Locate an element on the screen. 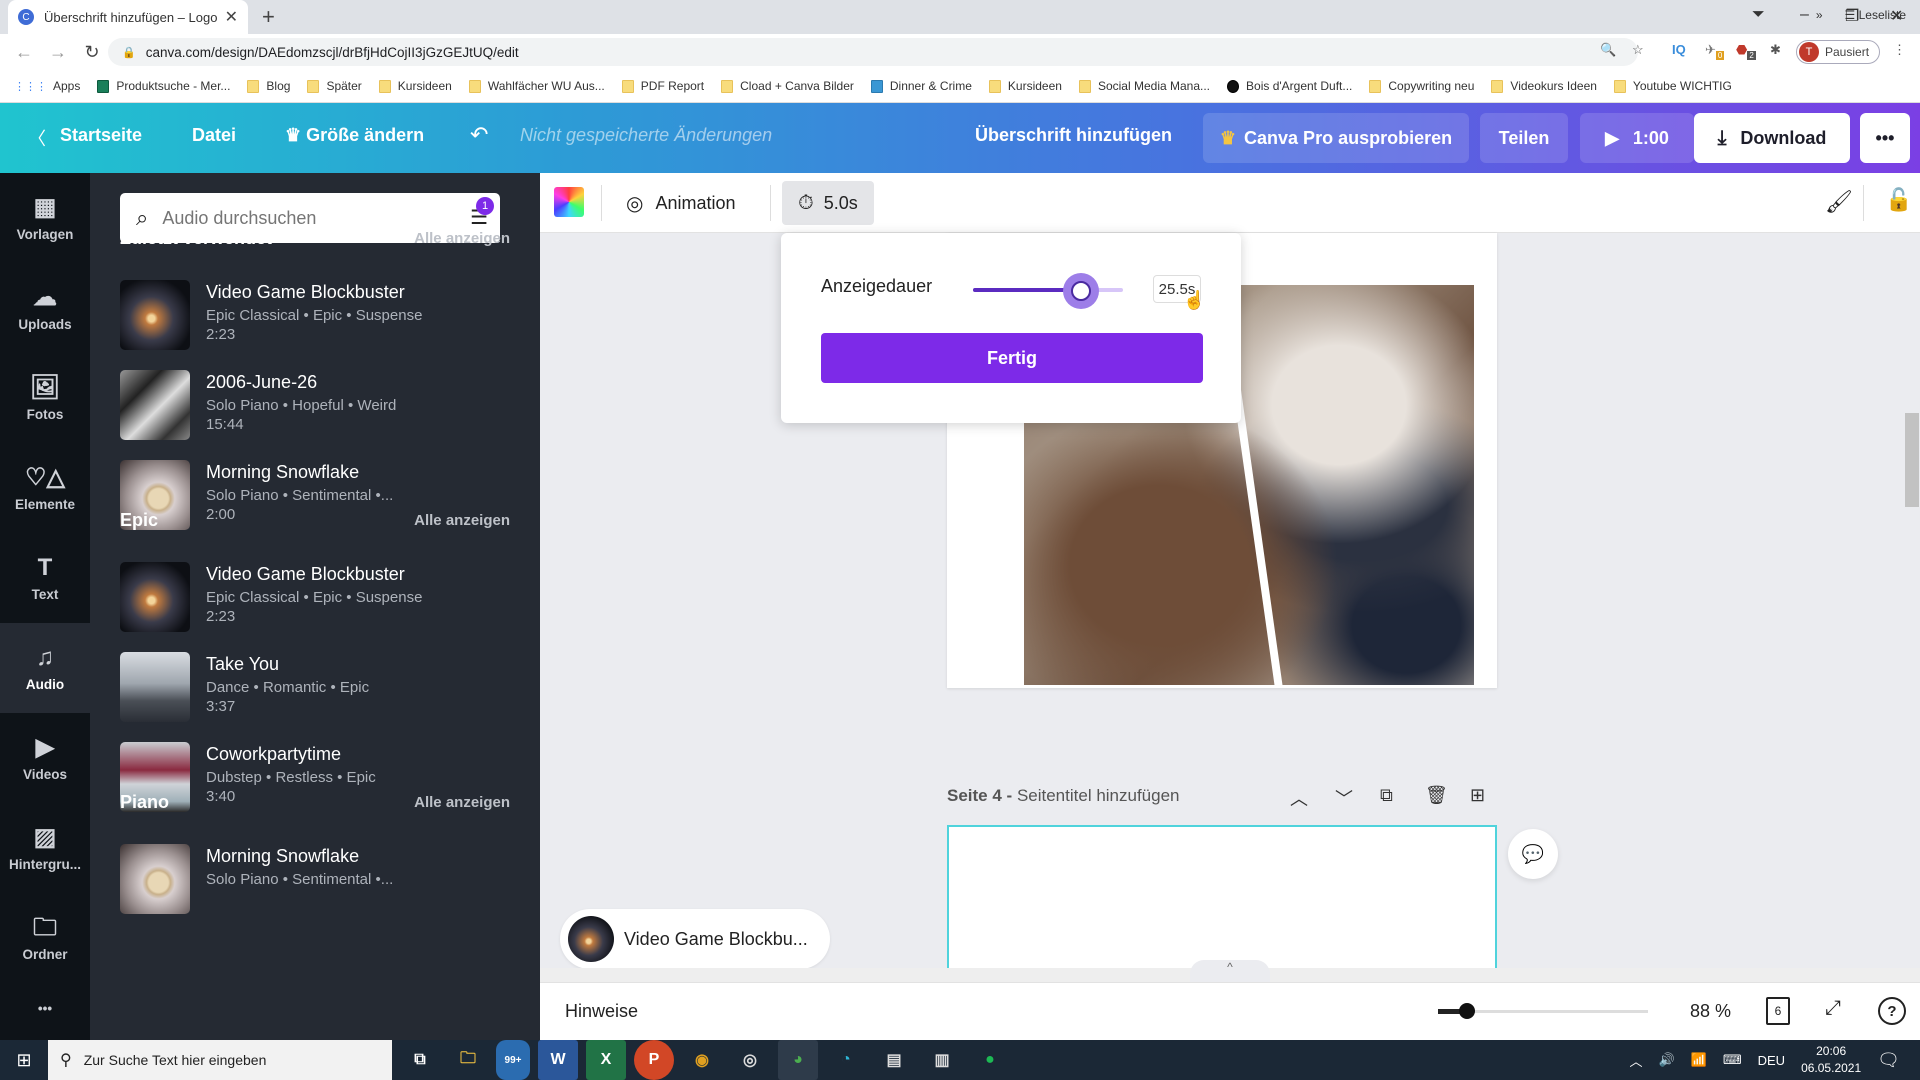  audio-track-item: Take You Dance • Romantic • Epic 3:37 is located at coordinates (315, 687).